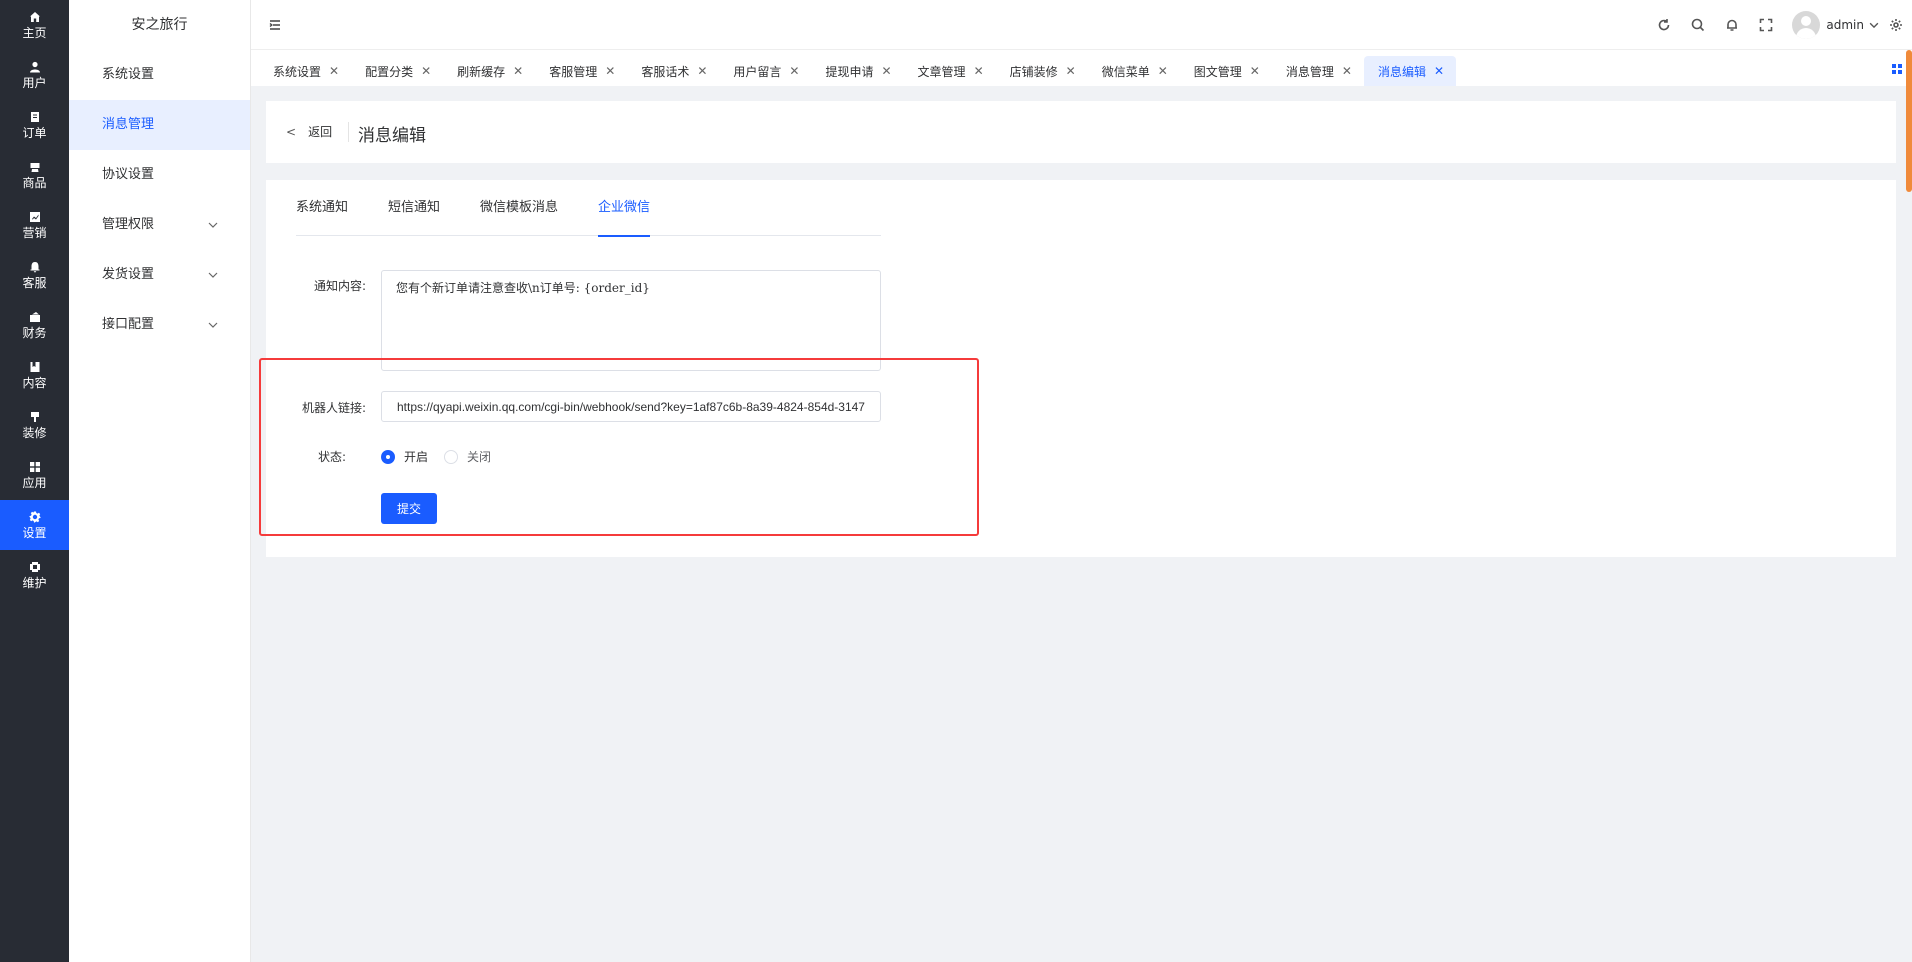 This screenshot has height=962, width=1912. I want to click on avatar, so click(1806, 25).